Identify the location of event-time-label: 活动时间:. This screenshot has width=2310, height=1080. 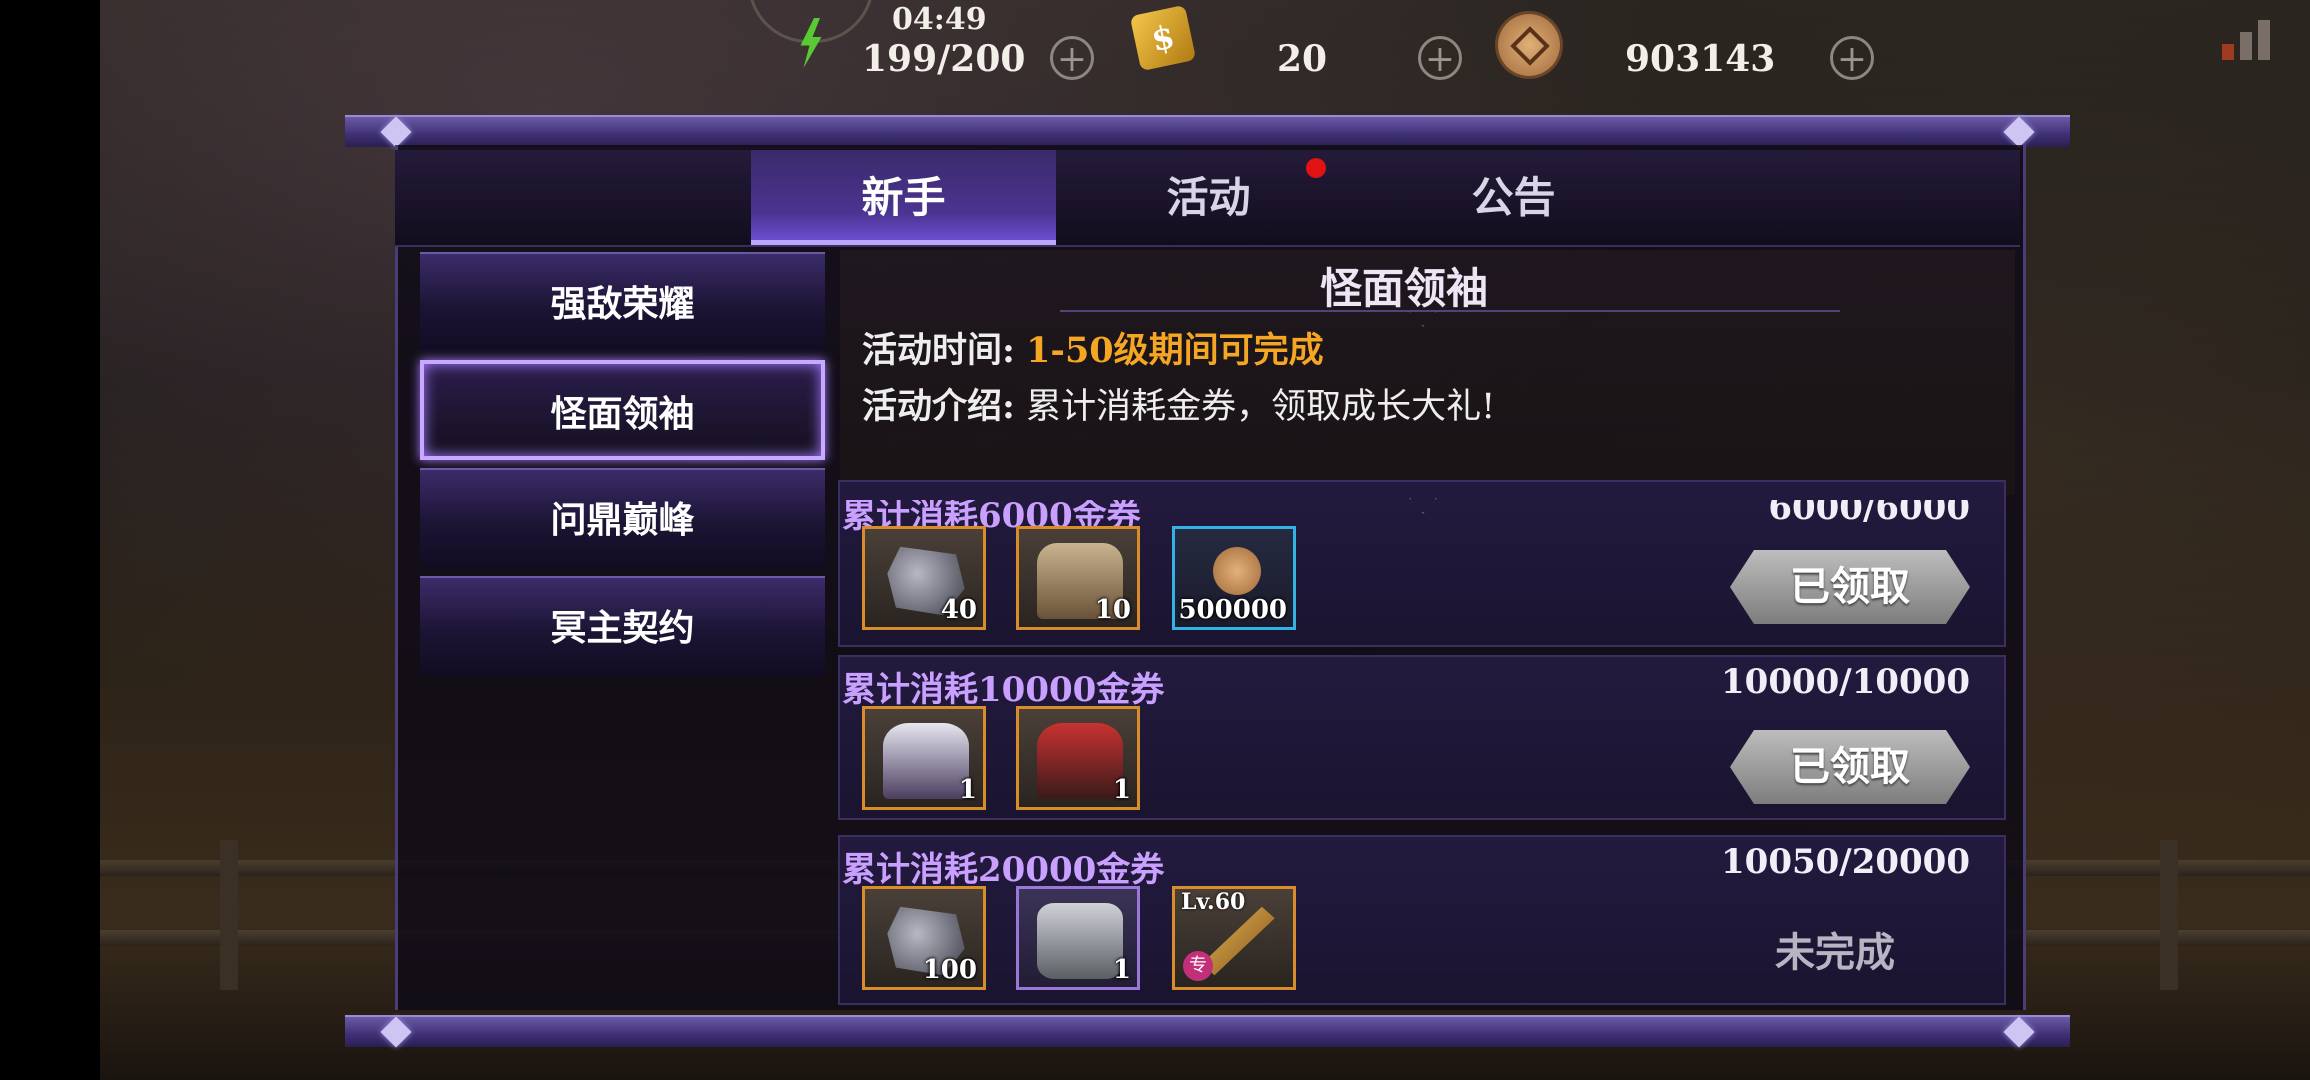
(938, 350).